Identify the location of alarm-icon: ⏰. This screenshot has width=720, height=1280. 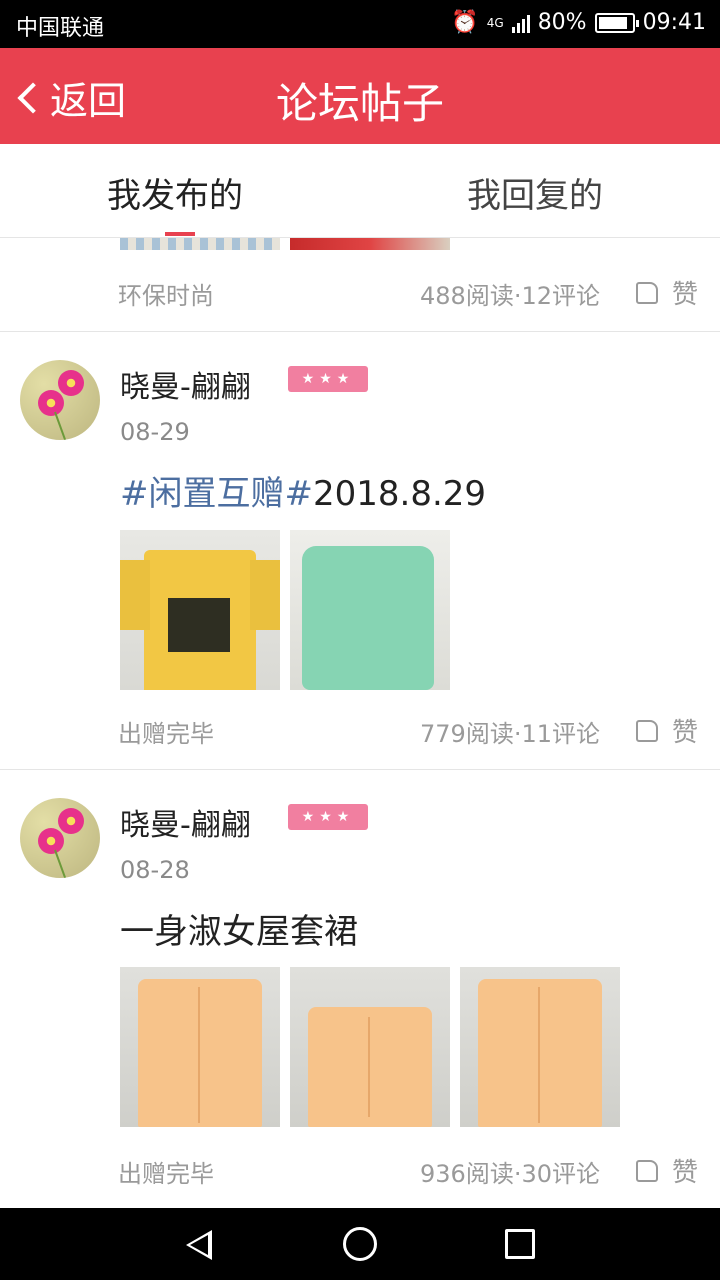
(465, 22).